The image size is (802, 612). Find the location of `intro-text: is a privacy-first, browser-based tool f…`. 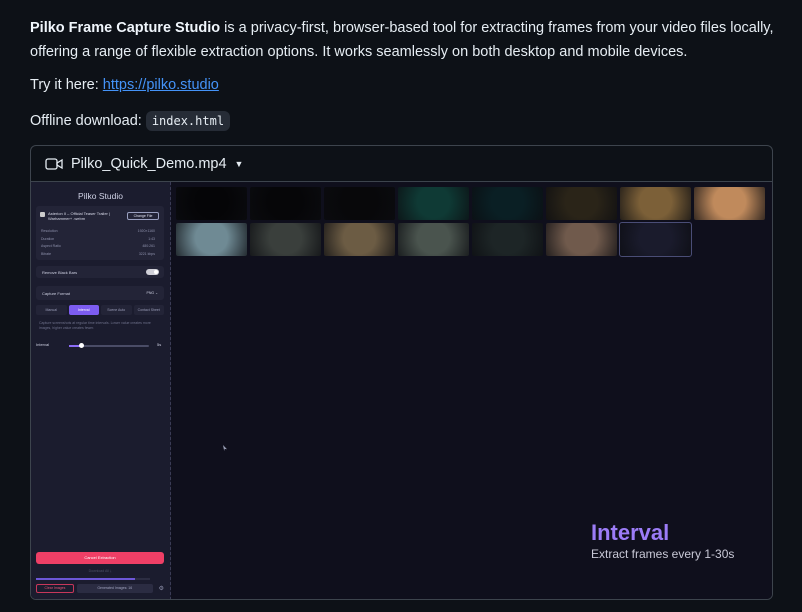

intro-text: is a privacy-first, browser-based tool f… is located at coordinates (497, 28).